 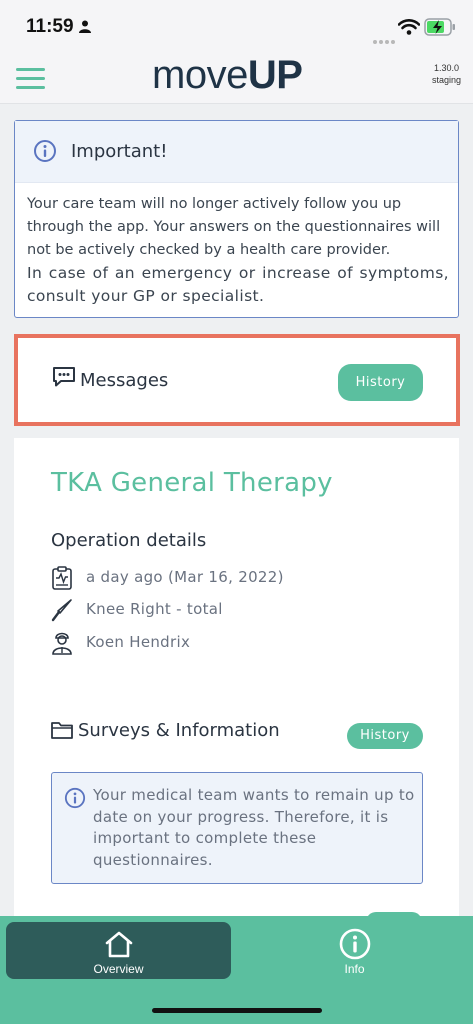 I want to click on app-header: moveUP 1.30.0 staging, so click(x=236, y=78).